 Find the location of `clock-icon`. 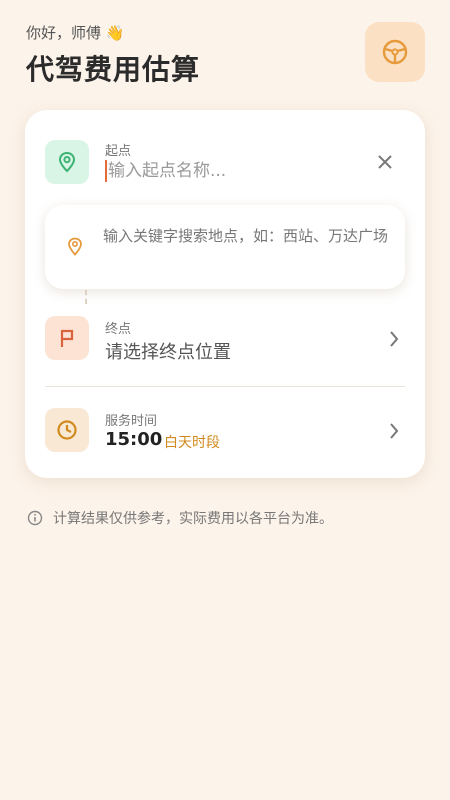

clock-icon is located at coordinates (67, 430).